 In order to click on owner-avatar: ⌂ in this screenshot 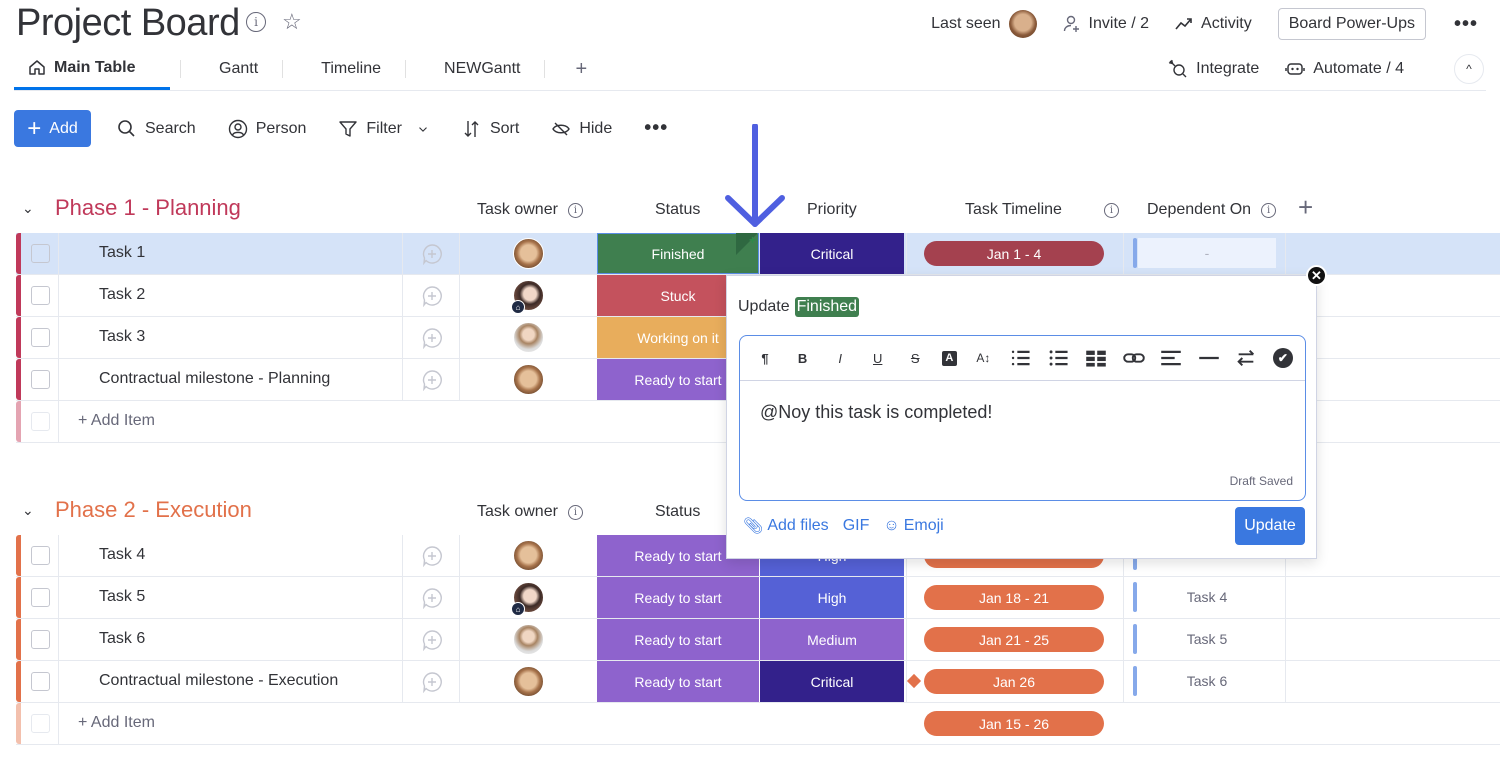, I will do `click(527, 599)`.